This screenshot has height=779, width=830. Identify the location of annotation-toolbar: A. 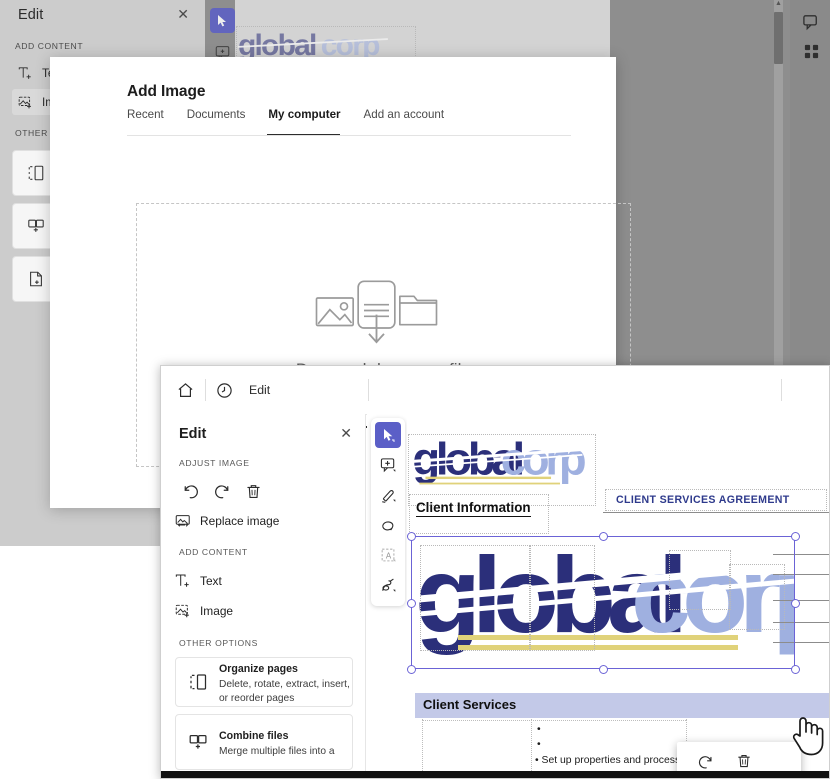
(388, 512).